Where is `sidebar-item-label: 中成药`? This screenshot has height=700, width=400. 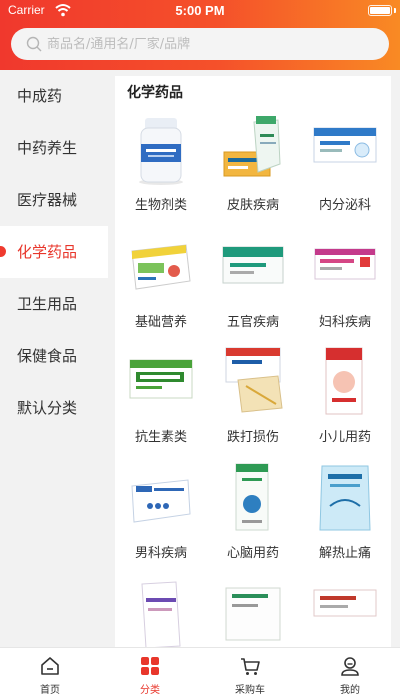
sidebar-item-label: 中成药 is located at coordinates (40, 96).